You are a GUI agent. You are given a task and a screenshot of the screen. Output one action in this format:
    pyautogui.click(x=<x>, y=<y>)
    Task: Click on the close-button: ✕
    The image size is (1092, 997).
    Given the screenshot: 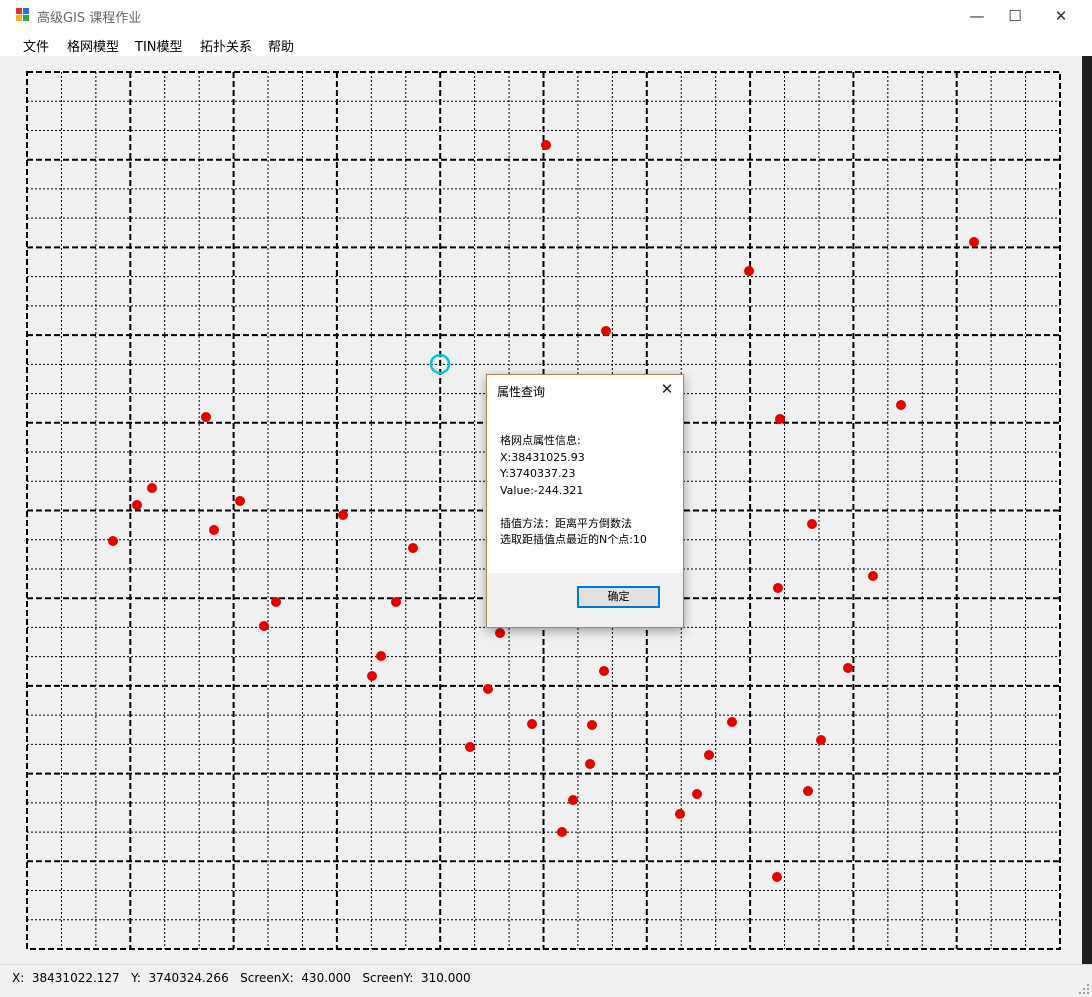 What is the action you would take?
    pyautogui.click(x=1061, y=15)
    